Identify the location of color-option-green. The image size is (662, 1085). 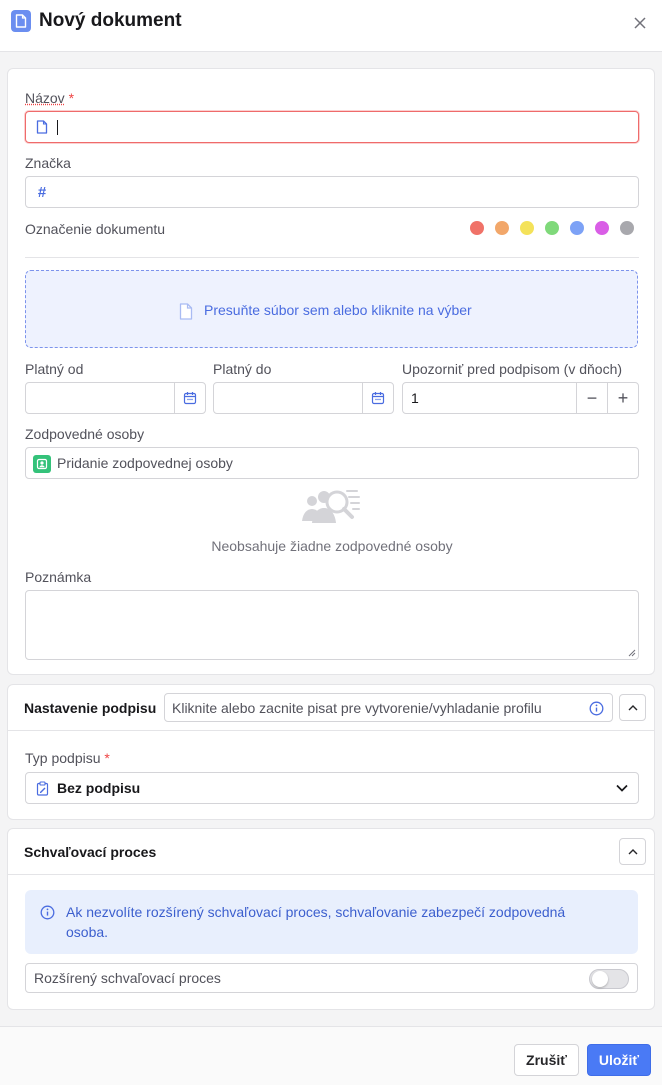
(552, 228).